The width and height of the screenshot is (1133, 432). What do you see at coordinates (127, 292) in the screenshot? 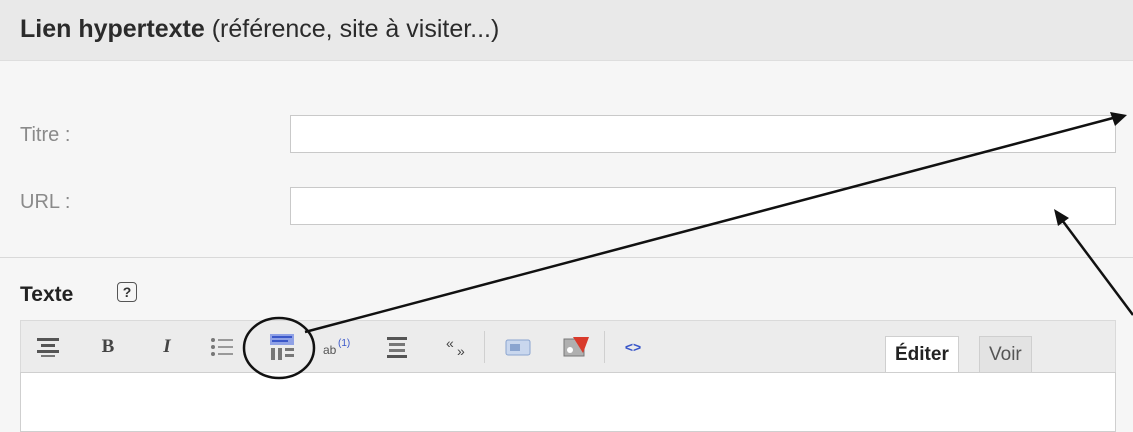
I see `help-icon: ?` at bounding box center [127, 292].